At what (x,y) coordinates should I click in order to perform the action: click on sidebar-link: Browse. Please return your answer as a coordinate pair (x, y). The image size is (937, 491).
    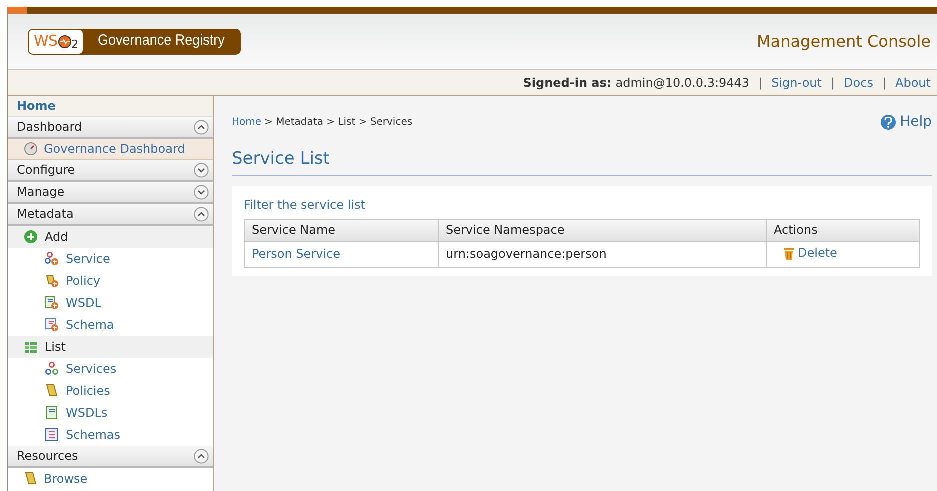
    Looking at the image, I should click on (110, 478).